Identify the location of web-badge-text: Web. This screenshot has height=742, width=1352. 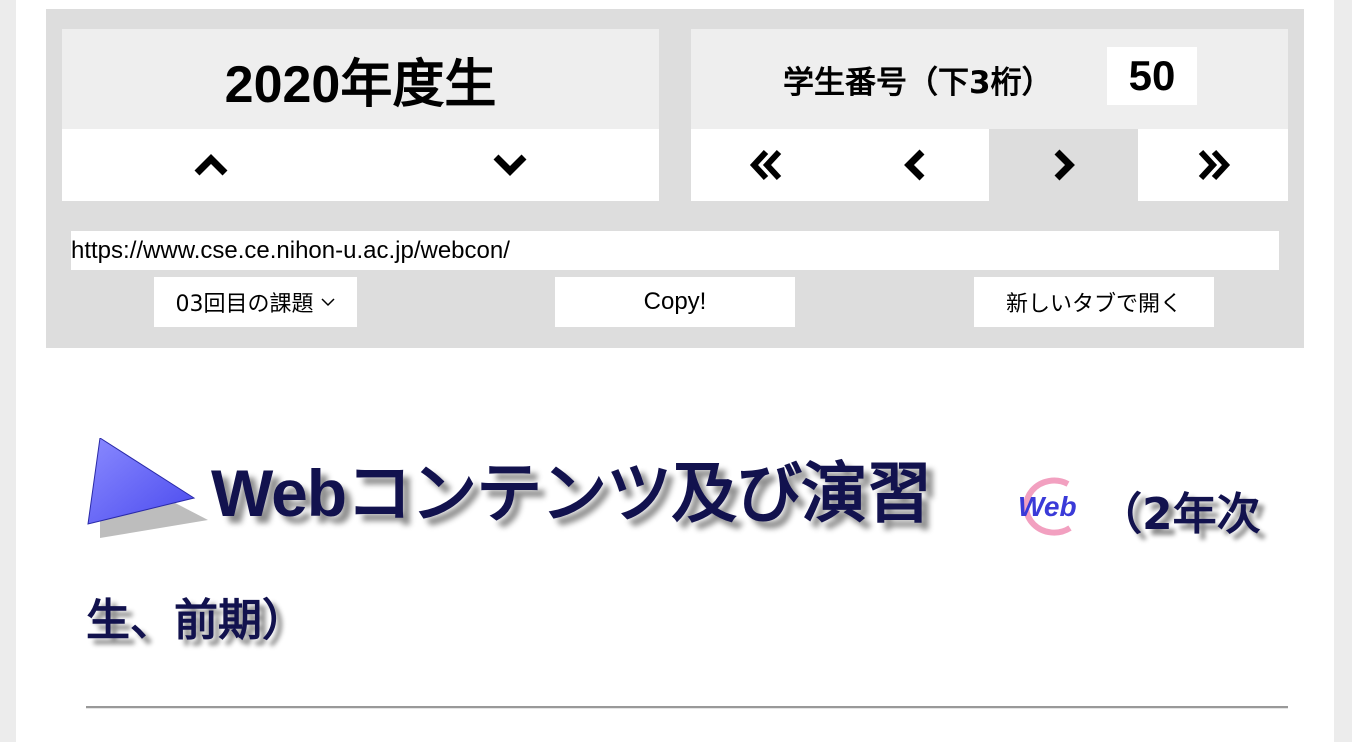
(1047, 506).